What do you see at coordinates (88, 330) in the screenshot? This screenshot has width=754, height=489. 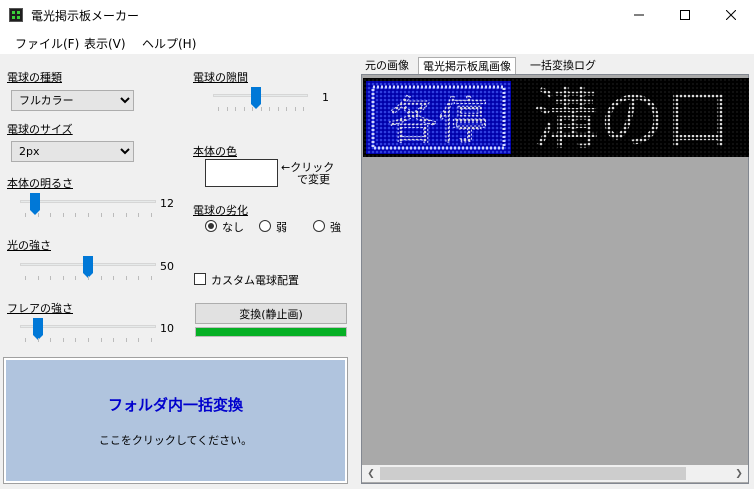 I see `flare-strength-slider` at bounding box center [88, 330].